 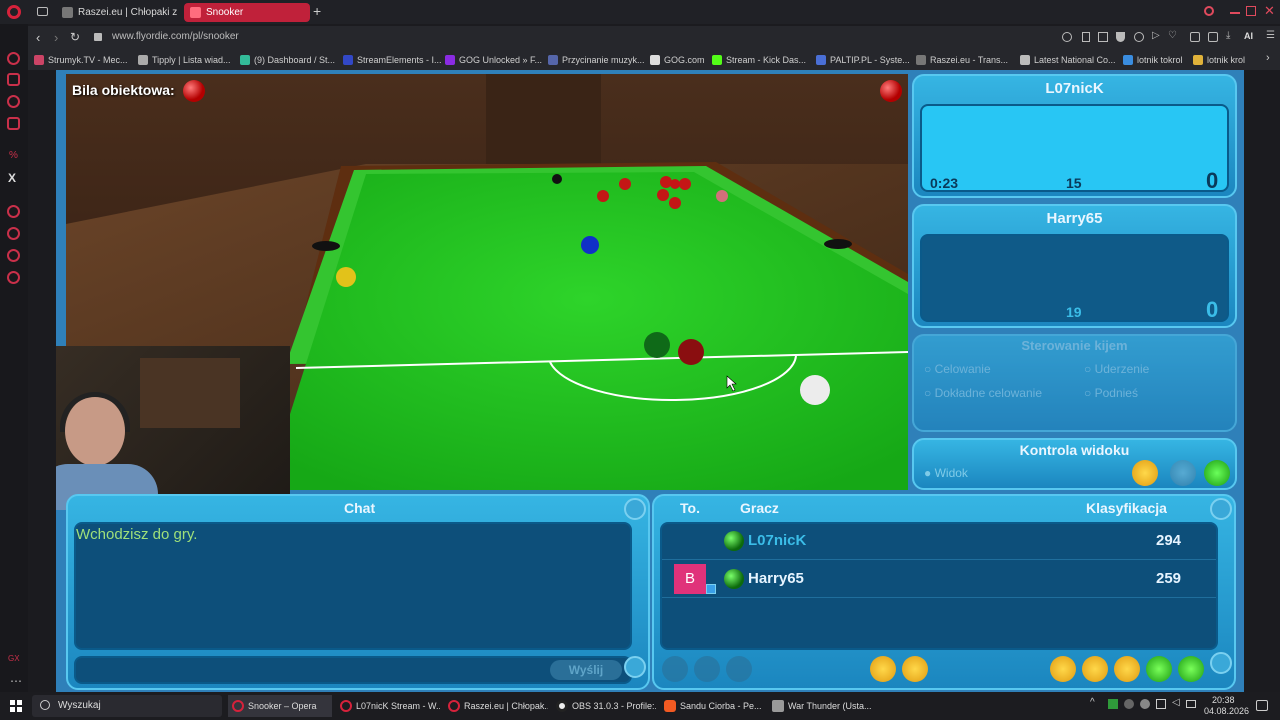 I want to click on bookmarks-overflow-icon: ›, so click(x=1268, y=58).